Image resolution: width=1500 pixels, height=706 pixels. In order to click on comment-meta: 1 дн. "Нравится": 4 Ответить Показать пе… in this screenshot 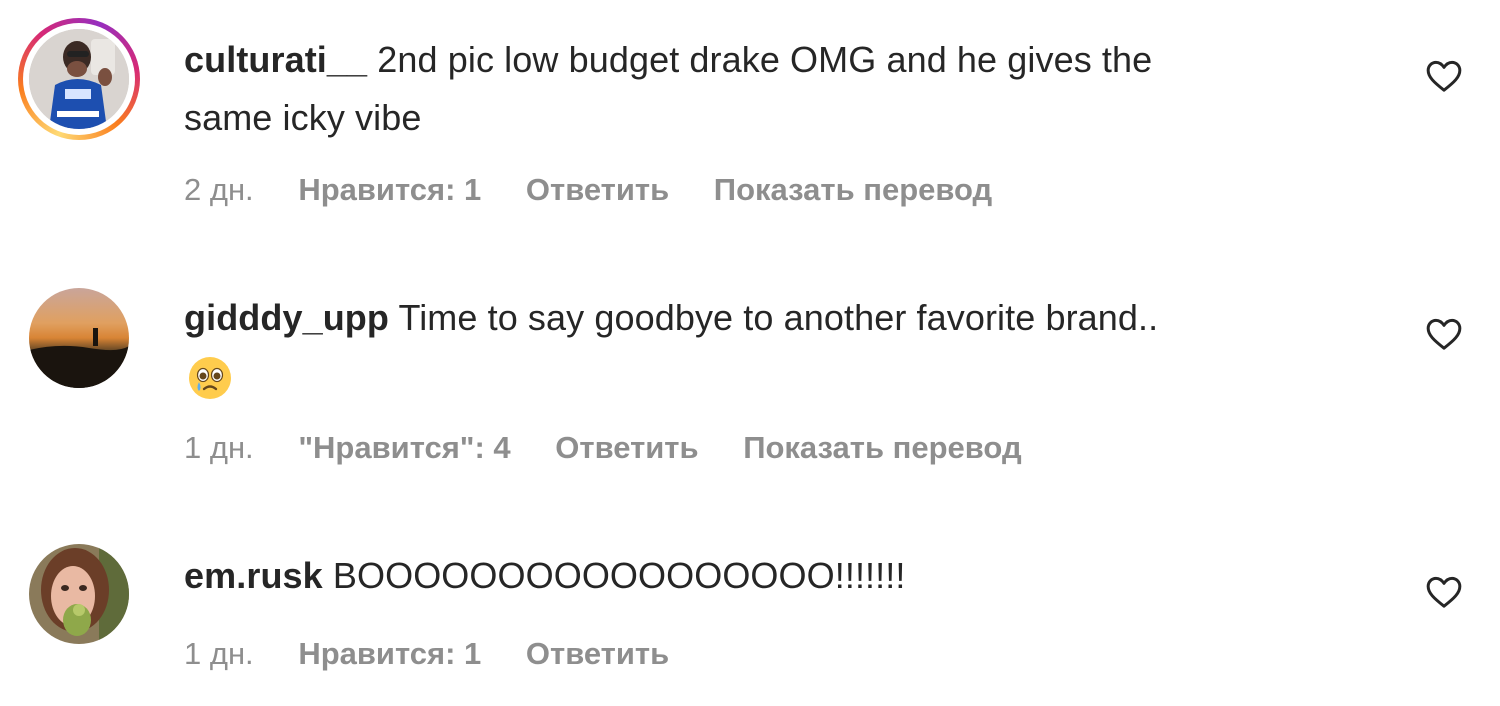, I will do `click(621, 448)`.